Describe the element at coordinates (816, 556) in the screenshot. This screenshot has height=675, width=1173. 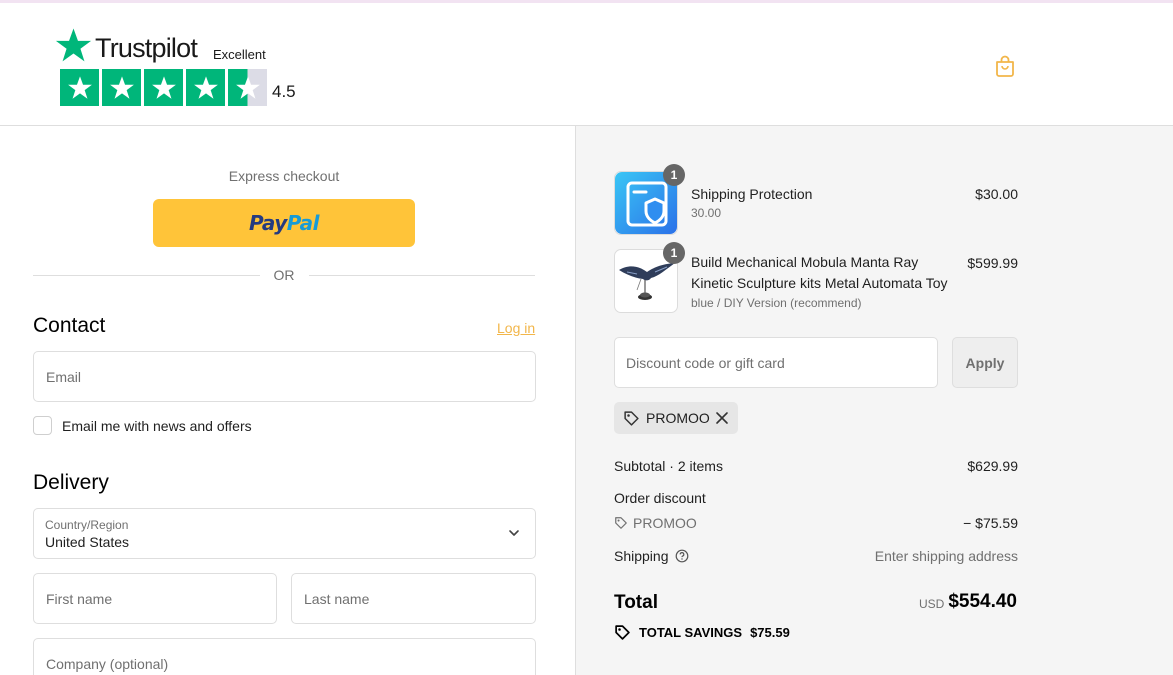
I see `shipping-row: Shipping Enter shipping address` at that location.